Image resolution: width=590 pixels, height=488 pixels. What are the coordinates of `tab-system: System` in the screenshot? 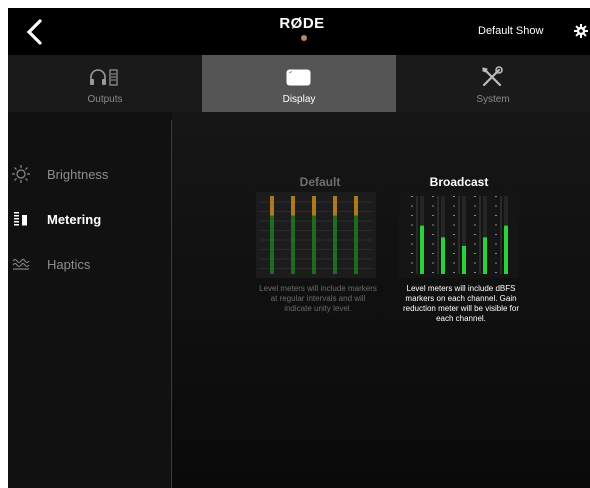 It's located at (493, 83).